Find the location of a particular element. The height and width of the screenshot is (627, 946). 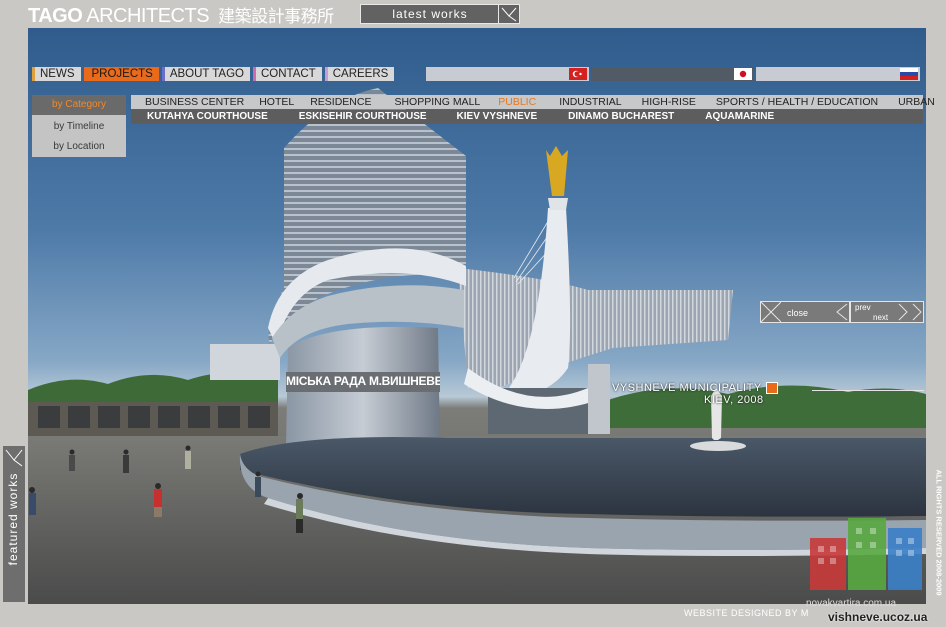

latest-works-button: latest works is located at coordinates (440, 14).